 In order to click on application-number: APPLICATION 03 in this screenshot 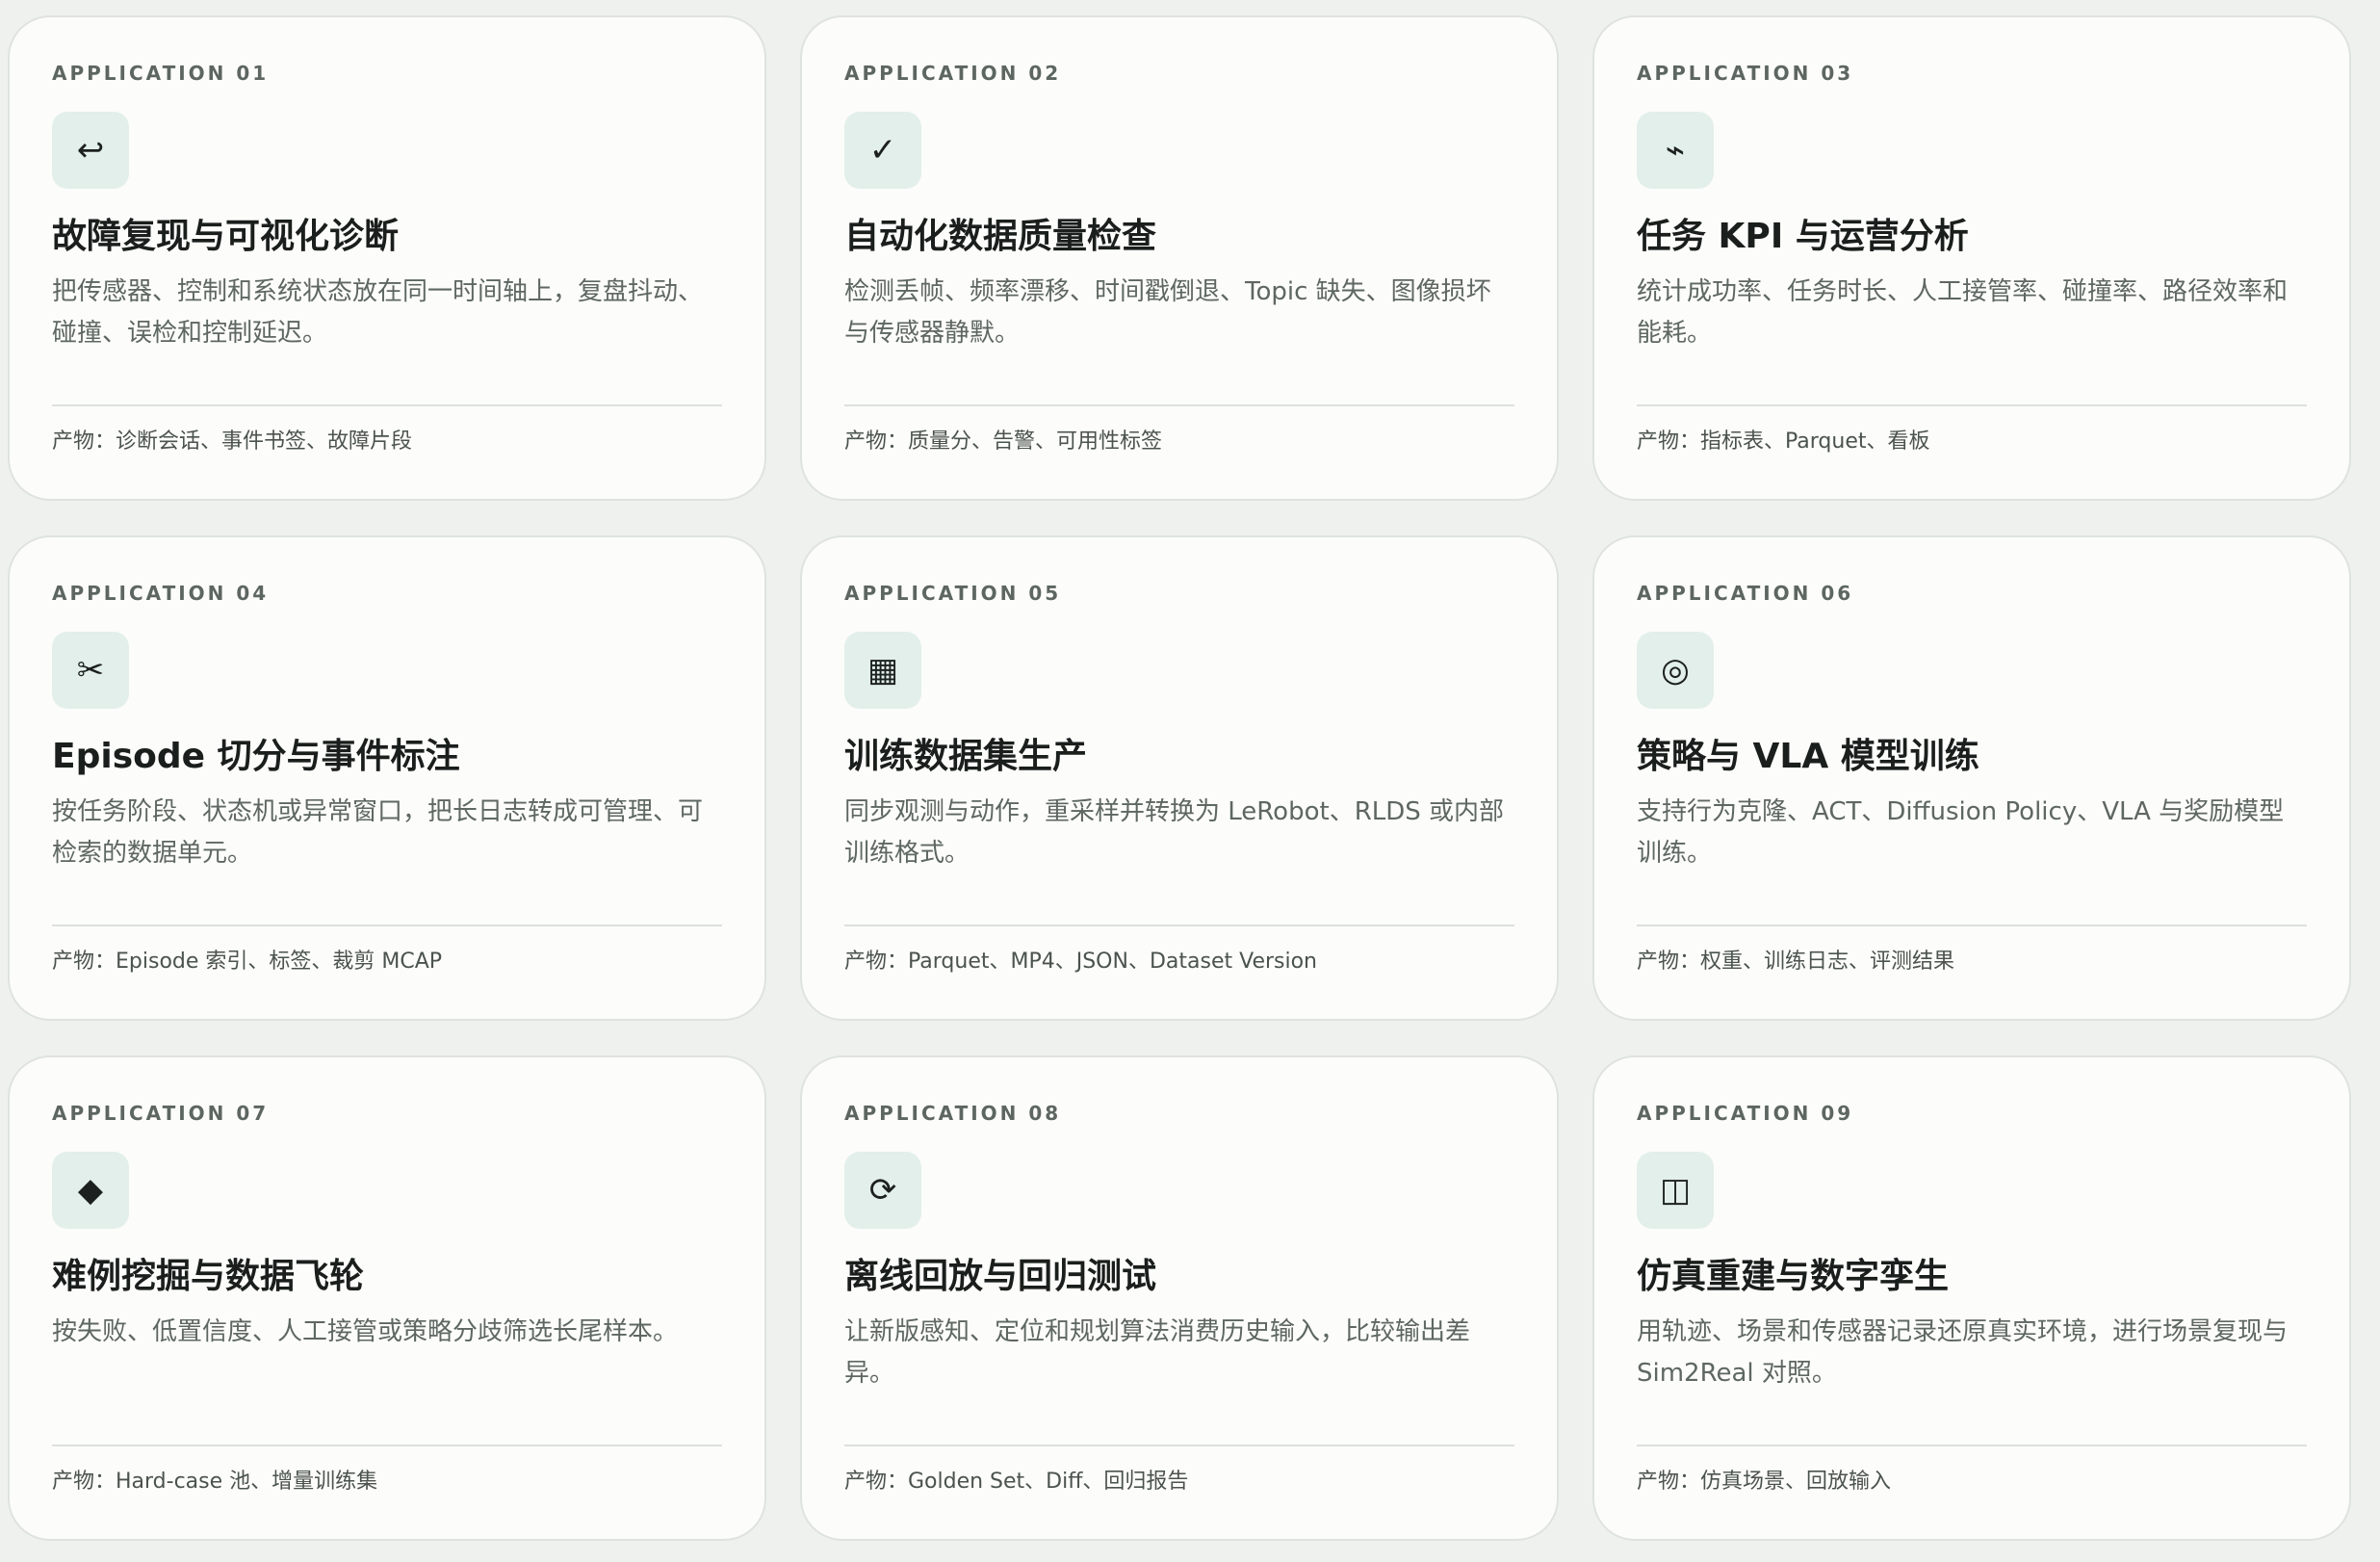, I will do `click(1746, 73)`.